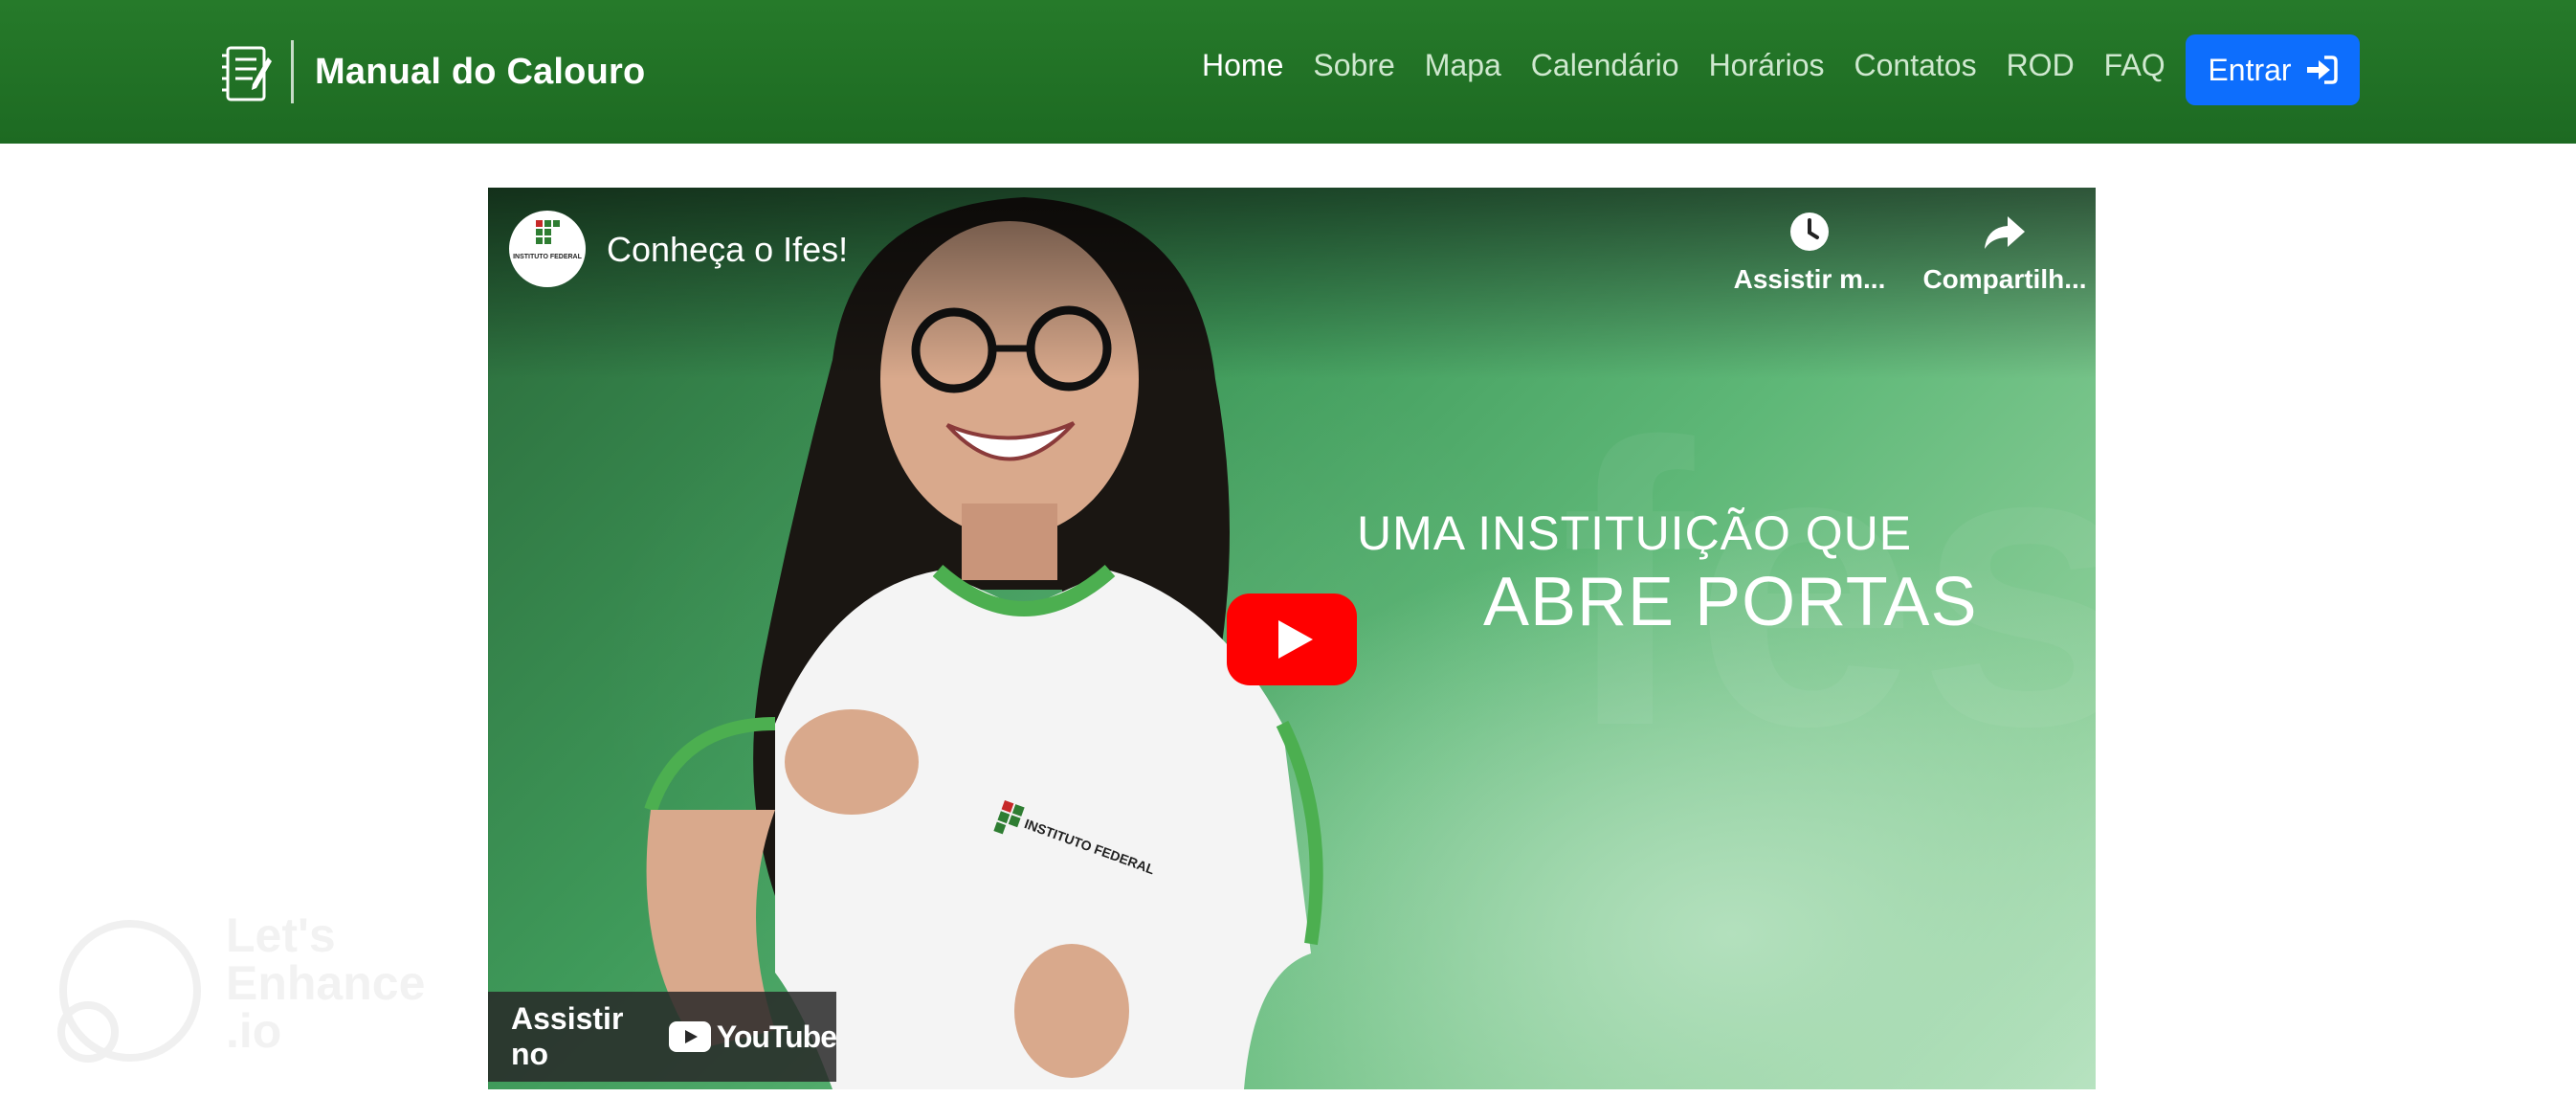 This screenshot has height=1120, width=2576. I want to click on share-arrow-icon, so click(2005, 233).